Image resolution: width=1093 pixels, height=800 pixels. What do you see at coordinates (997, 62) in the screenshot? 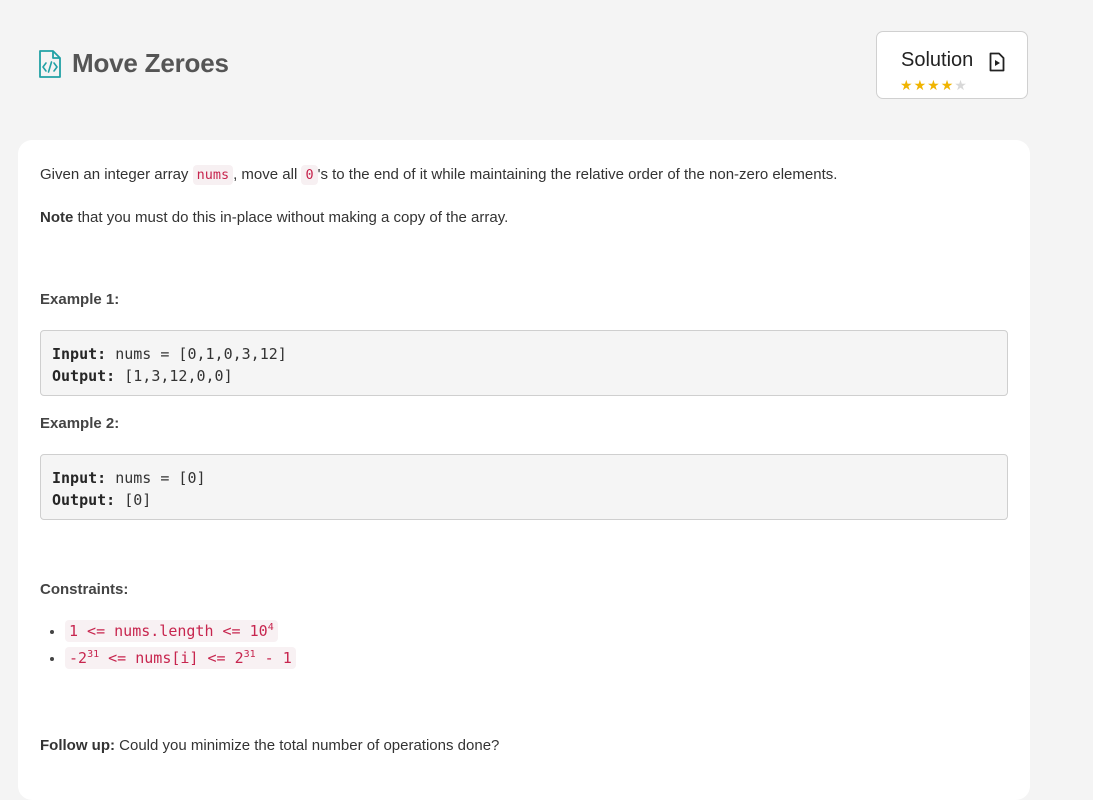
I see `solution-doc-icon` at bounding box center [997, 62].